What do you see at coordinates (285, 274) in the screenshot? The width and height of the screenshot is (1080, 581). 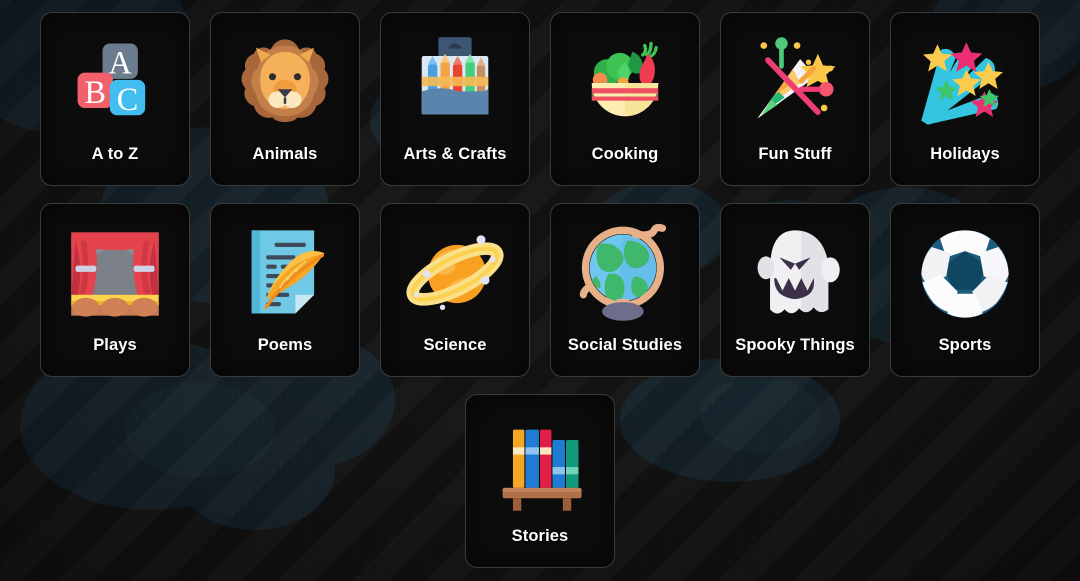 I see `quill-paper-icon` at bounding box center [285, 274].